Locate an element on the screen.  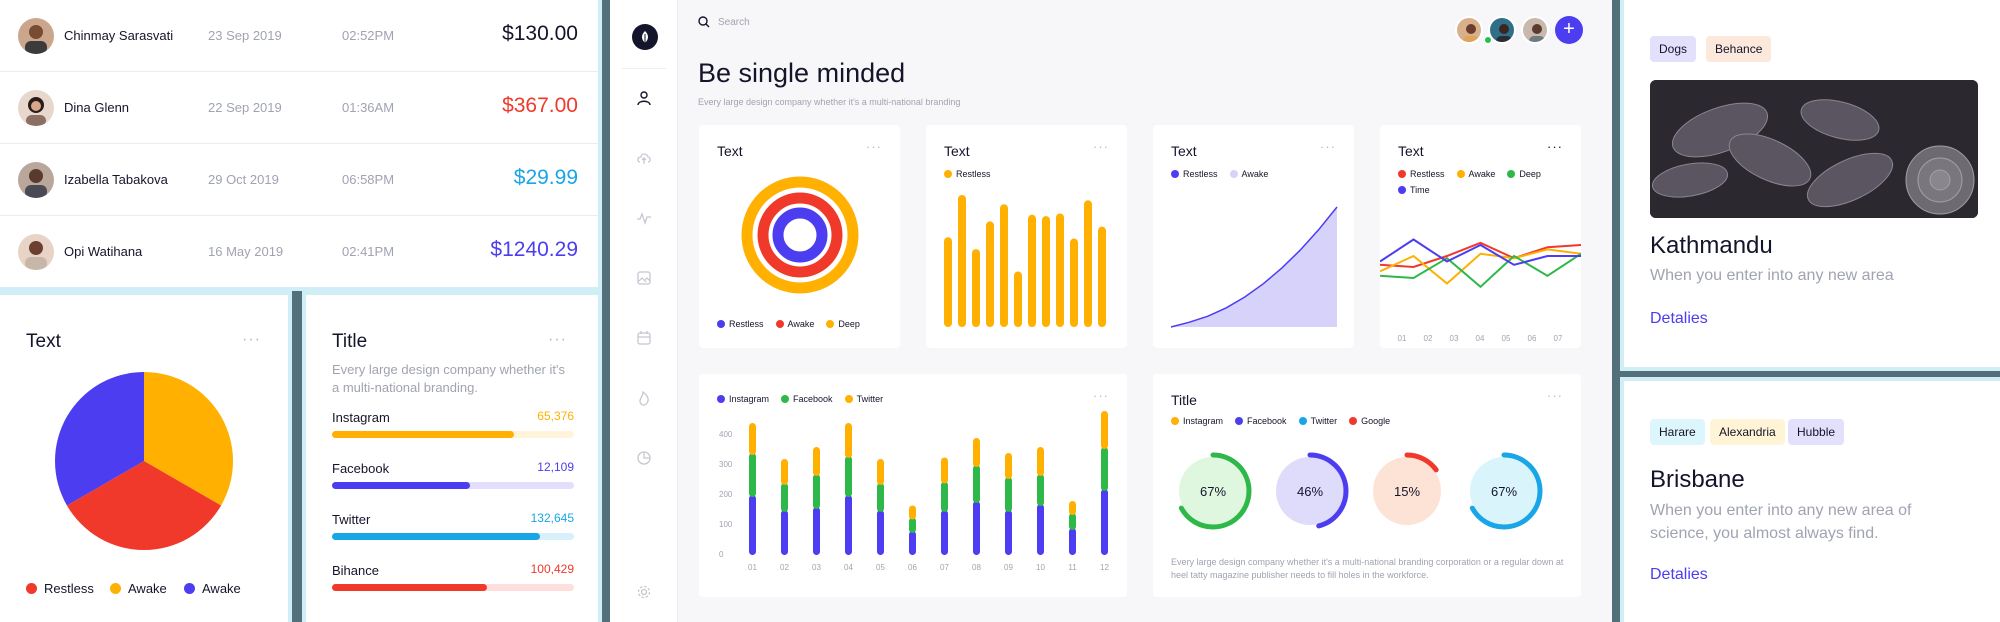
chart-legend: Restless Awake Deep is located at coordinates (788, 324).